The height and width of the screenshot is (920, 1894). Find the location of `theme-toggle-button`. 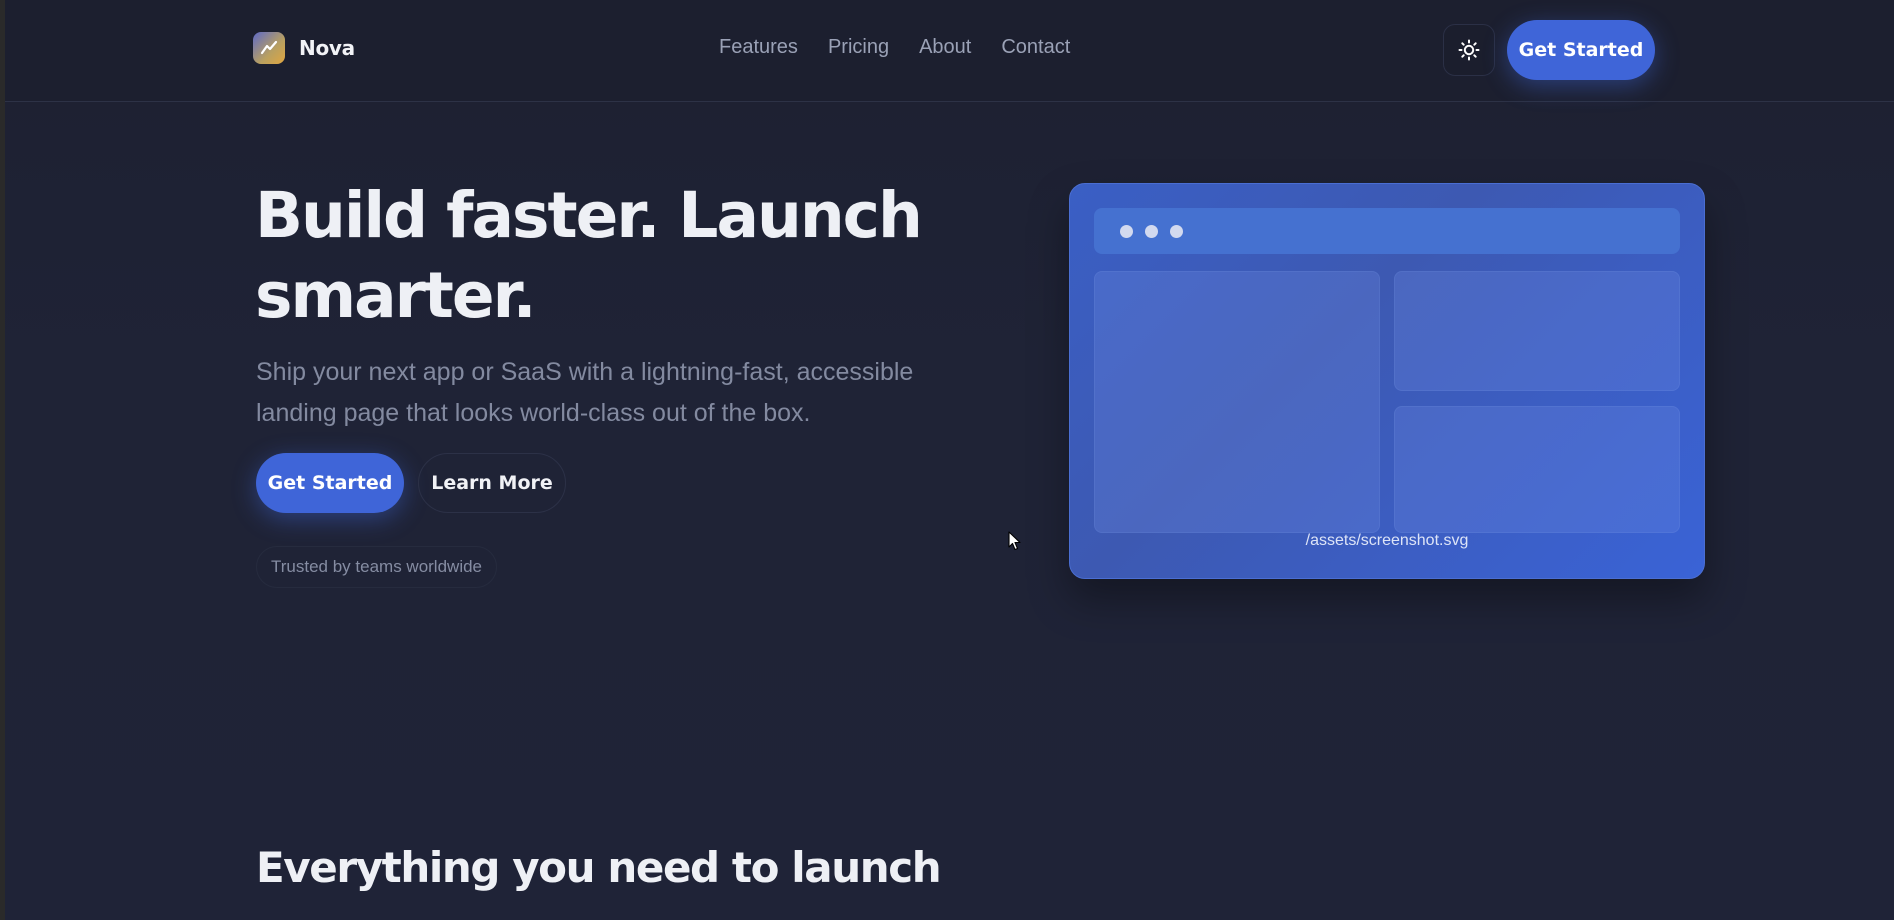

theme-toggle-button is located at coordinates (1469, 50).